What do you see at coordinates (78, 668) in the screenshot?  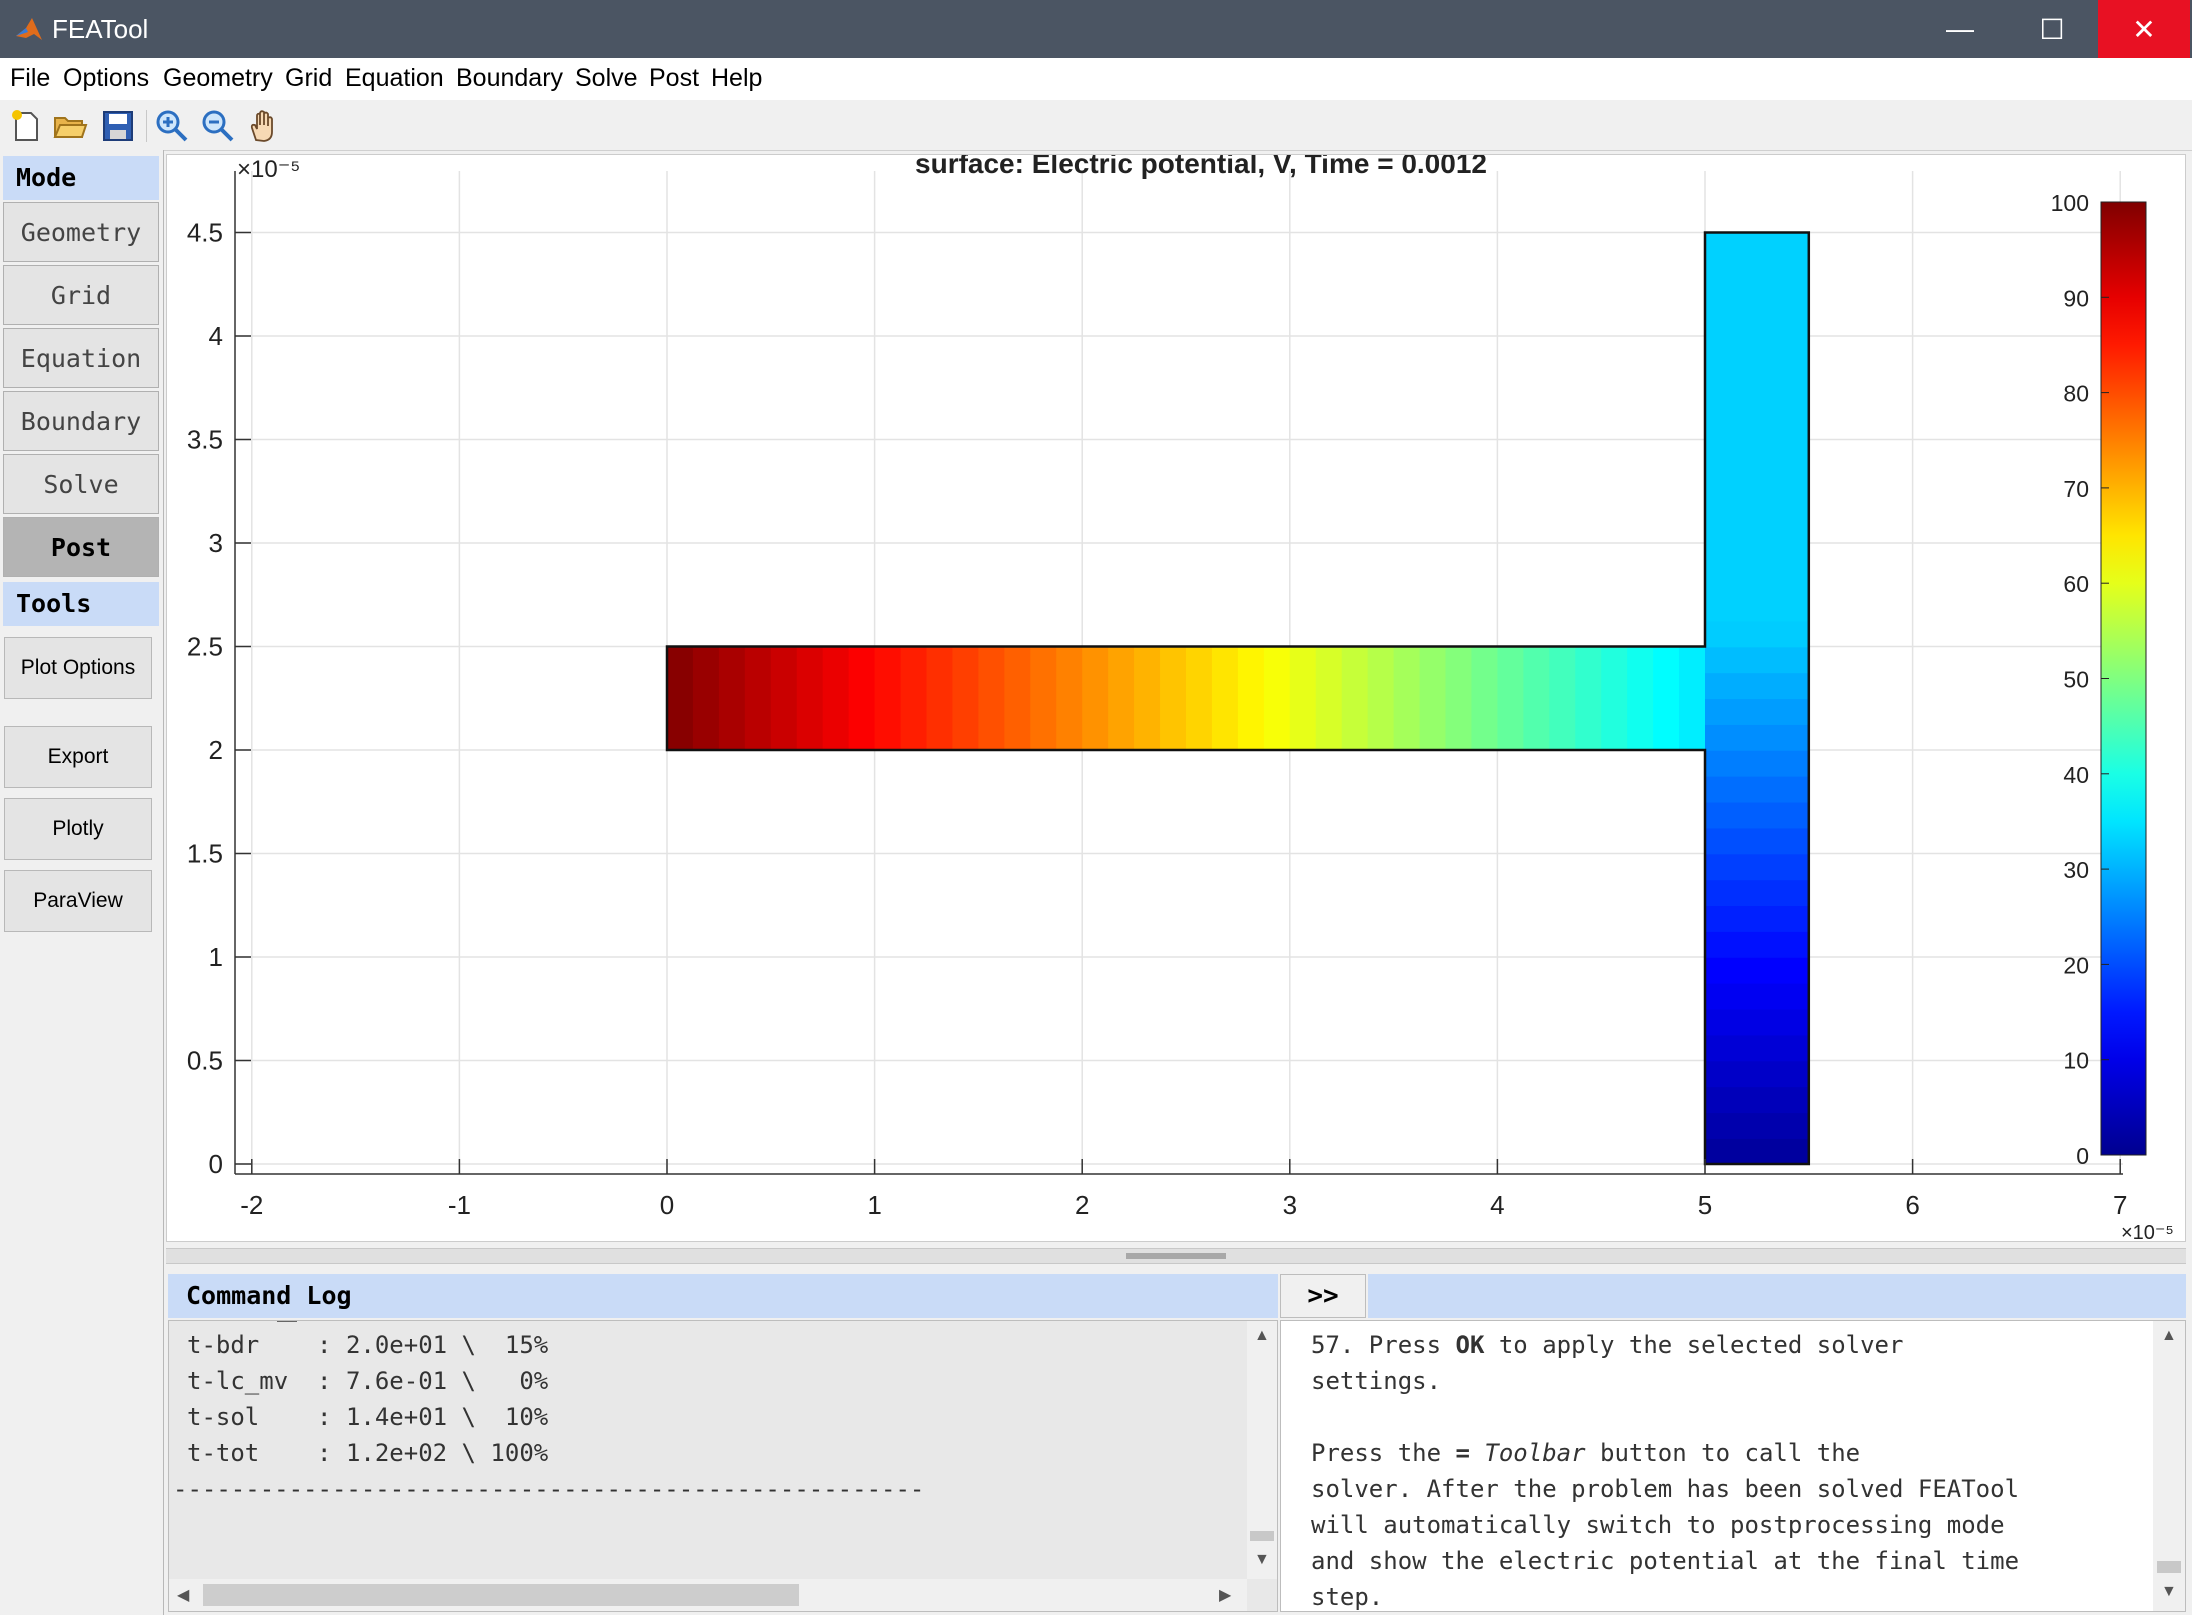 I see `plot-options-button: Plot Options` at bounding box center [78, 668].